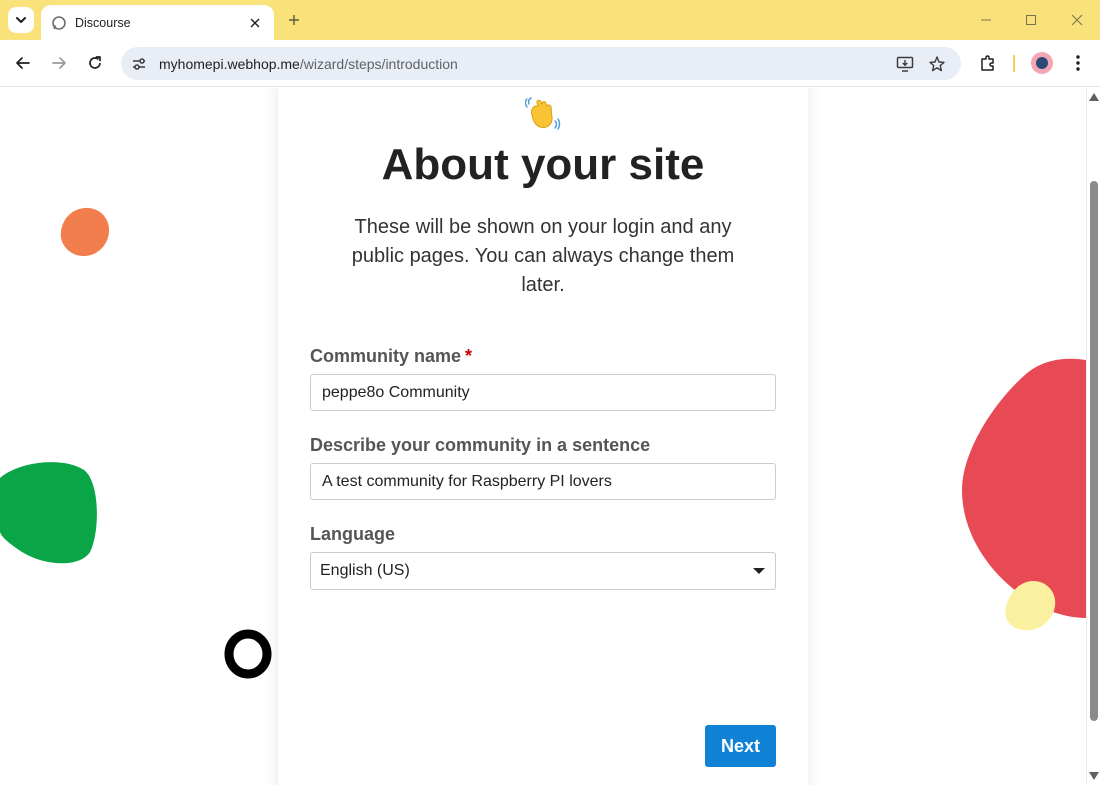 The height and width of the screenshot is (785, 1100). I want to click on tab-search-button, so click(21, 20).